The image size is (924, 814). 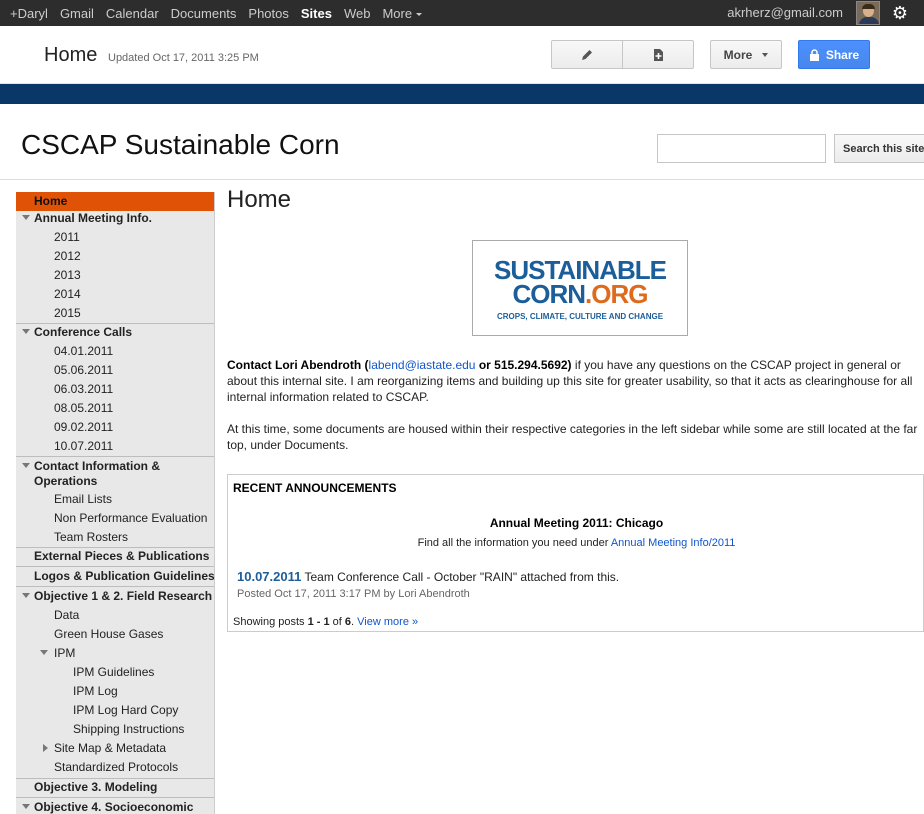 What do you see at coordinates (549, 294) in the screenshot?
I see `logo-corn: CORN` at bounding box center [549, 294].